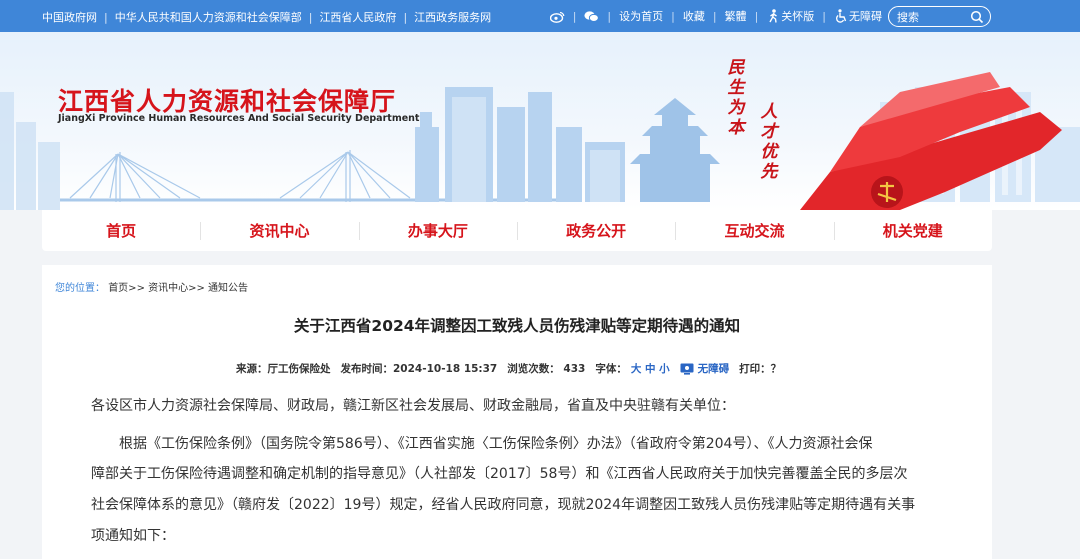  Describe the element at coordinates (592, 16) in the screenshot. I see `wechat-icon` at that location.